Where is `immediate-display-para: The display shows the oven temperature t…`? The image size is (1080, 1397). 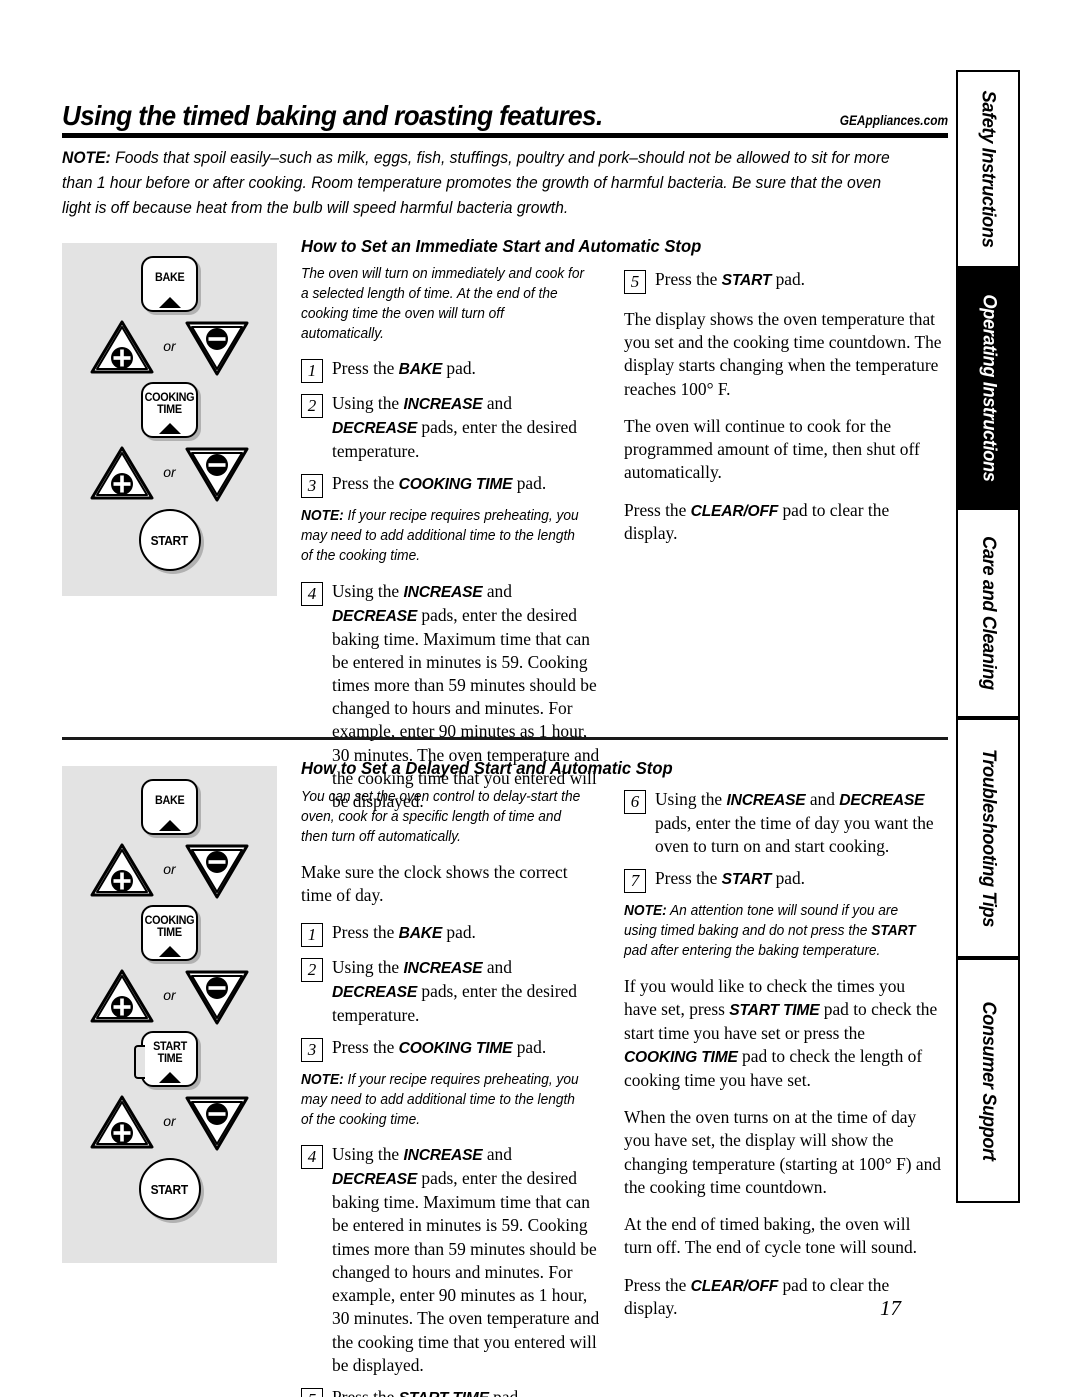
immediate-display-para: The display shows the oven temperature t… is located at coordinates (783, 354).